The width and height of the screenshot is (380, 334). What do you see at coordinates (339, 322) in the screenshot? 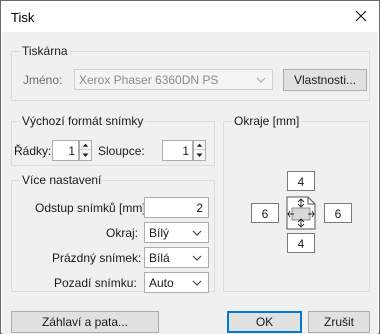
I see `cancel-button: Zrušit` at bounding box center [339, 322].